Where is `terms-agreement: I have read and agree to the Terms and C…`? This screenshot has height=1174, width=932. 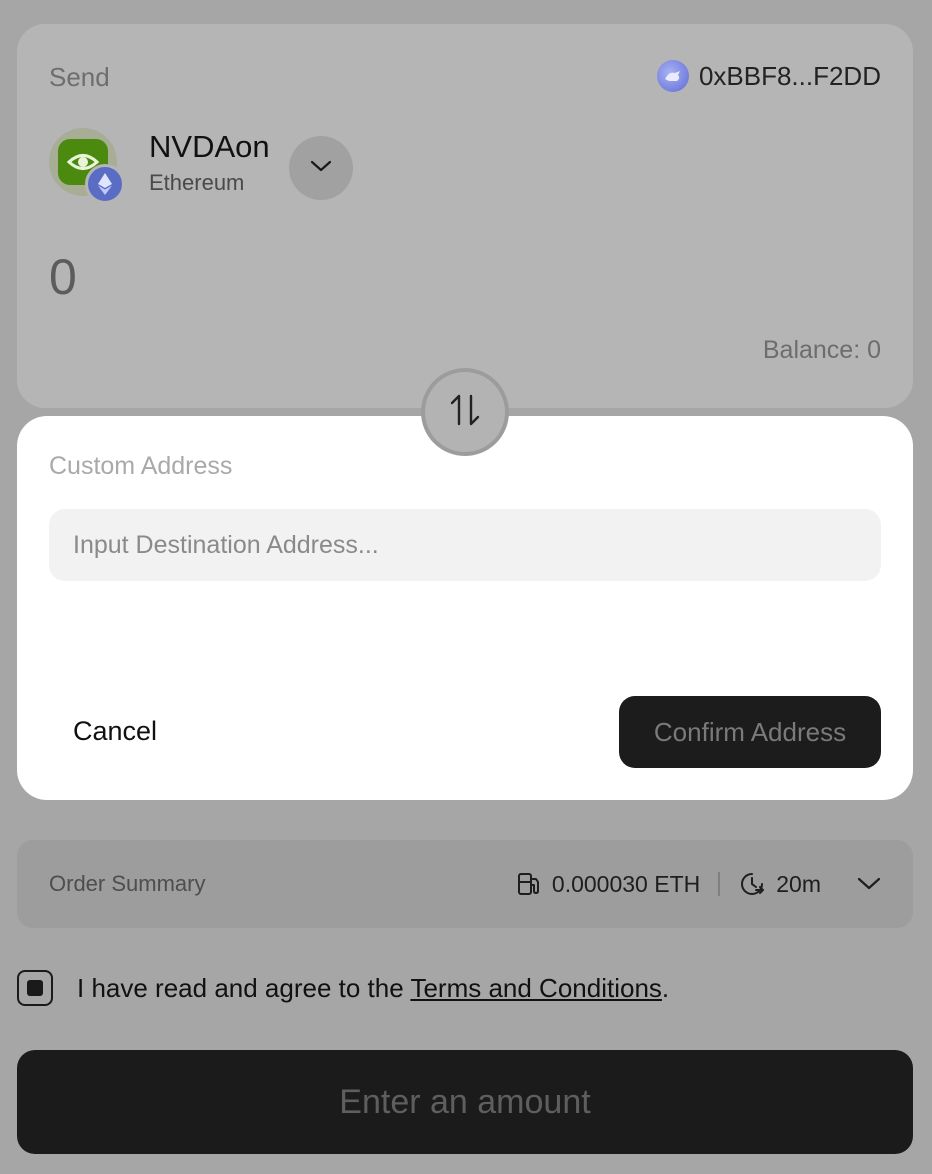
terms-agreement: I have read and agree to the Terms and C… is located at coordinates (343, 988).